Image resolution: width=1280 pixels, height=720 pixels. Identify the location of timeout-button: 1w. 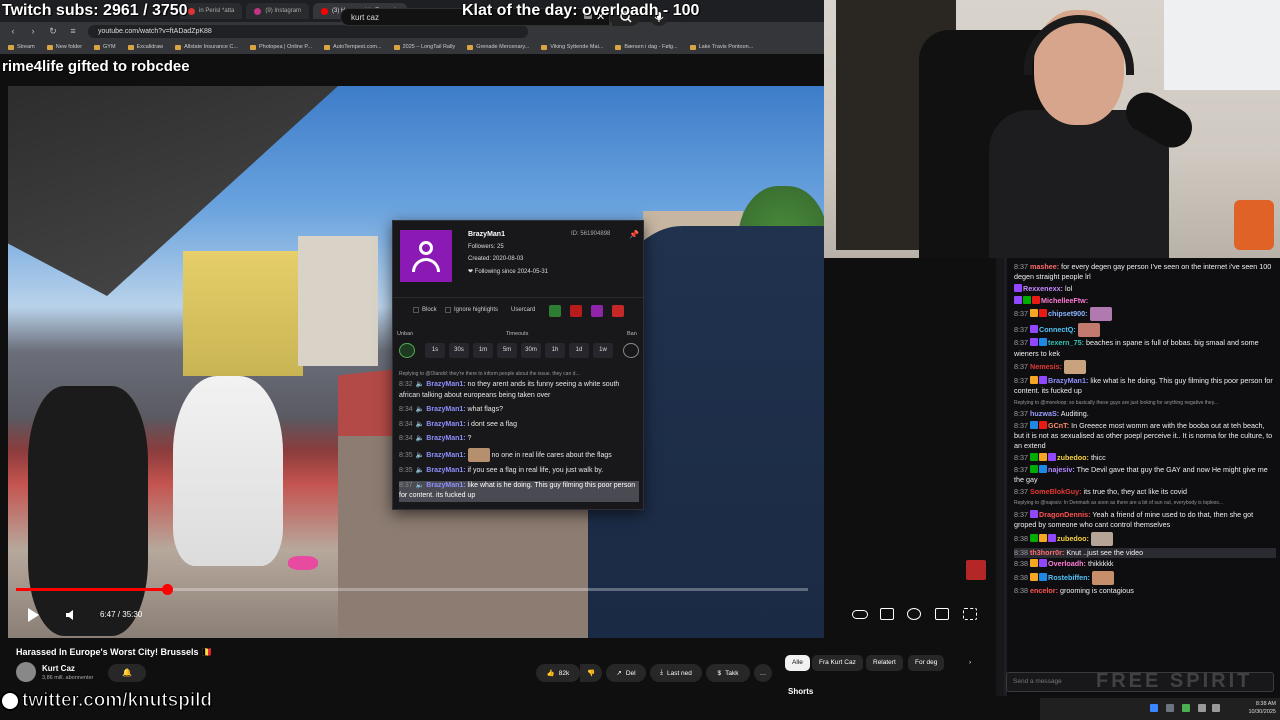
(603, 350).